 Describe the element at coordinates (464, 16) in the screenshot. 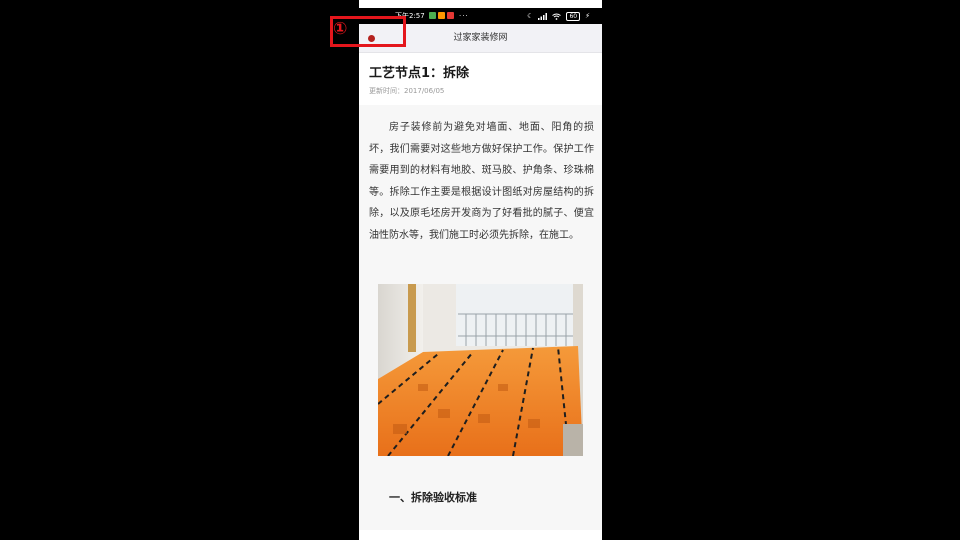

I see `more-notifications-icon: ···` at that location.